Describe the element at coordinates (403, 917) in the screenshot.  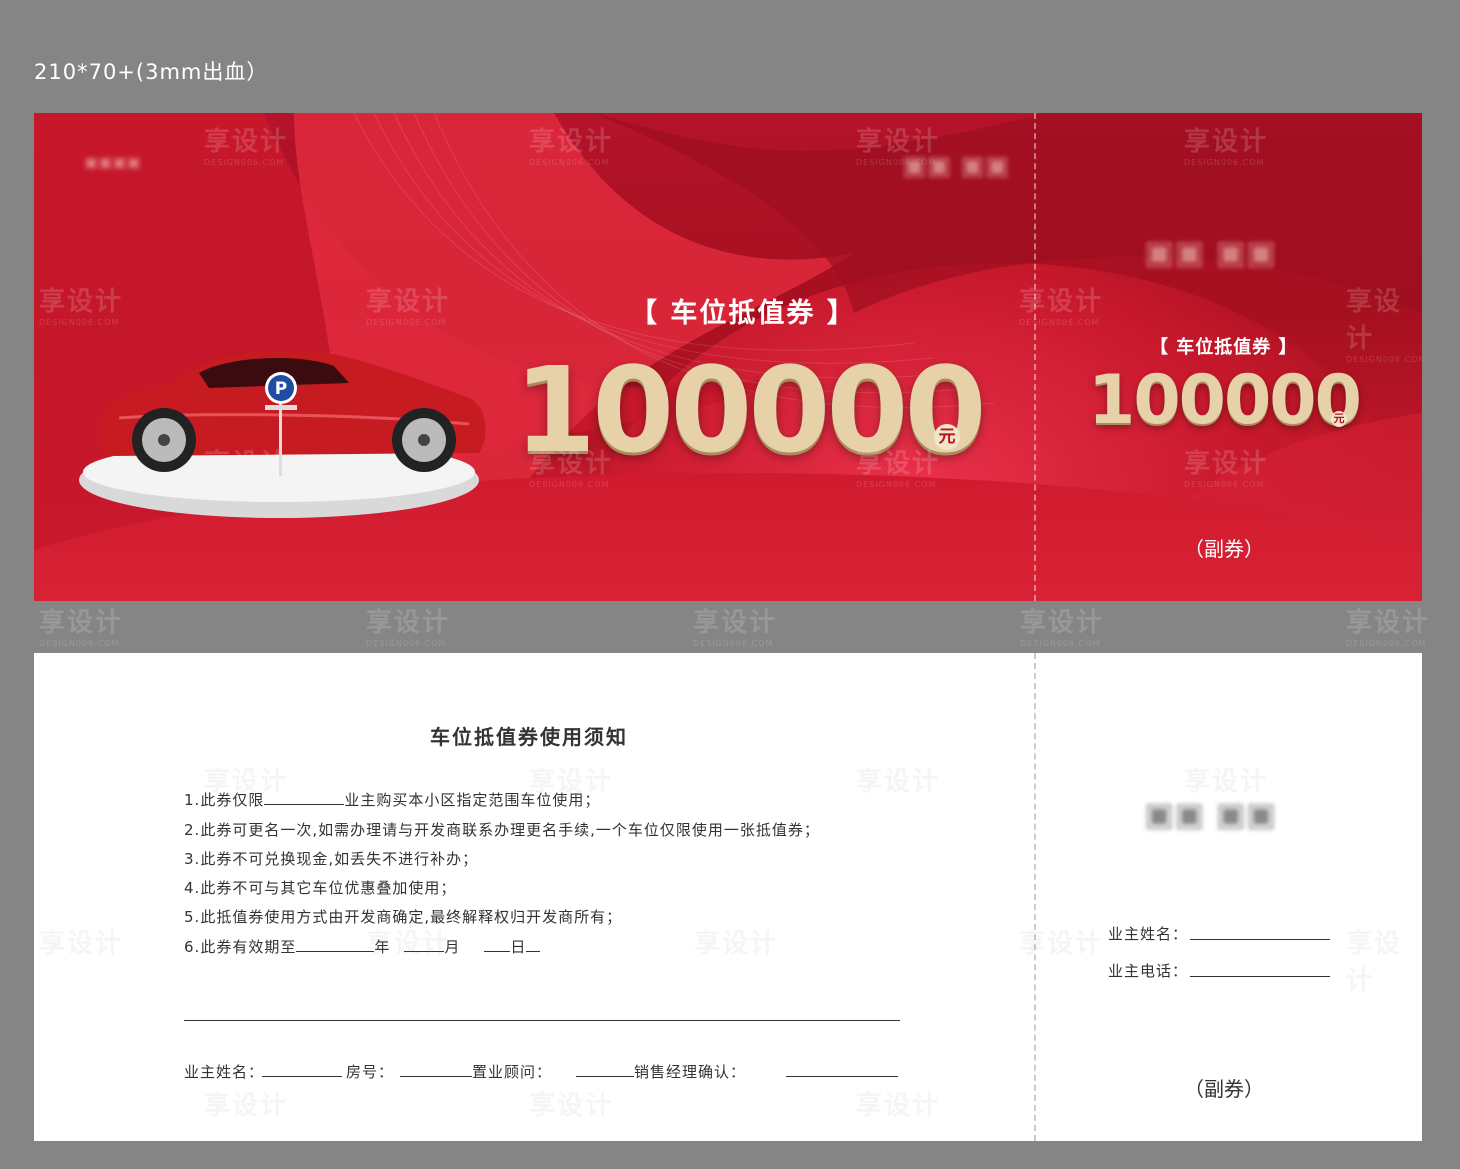
I see `rule-item: 5.此抵值券使用方式由开发商确定,最终解释权归开发商所有；` at that location.